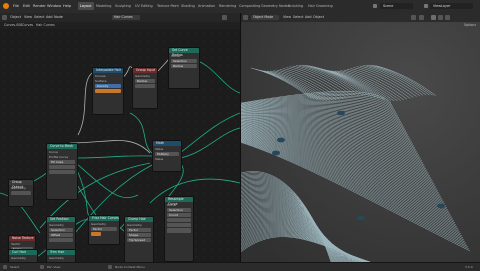  I want to click on node-group-input: Group Input Geometry Radius, so click(145, 88).